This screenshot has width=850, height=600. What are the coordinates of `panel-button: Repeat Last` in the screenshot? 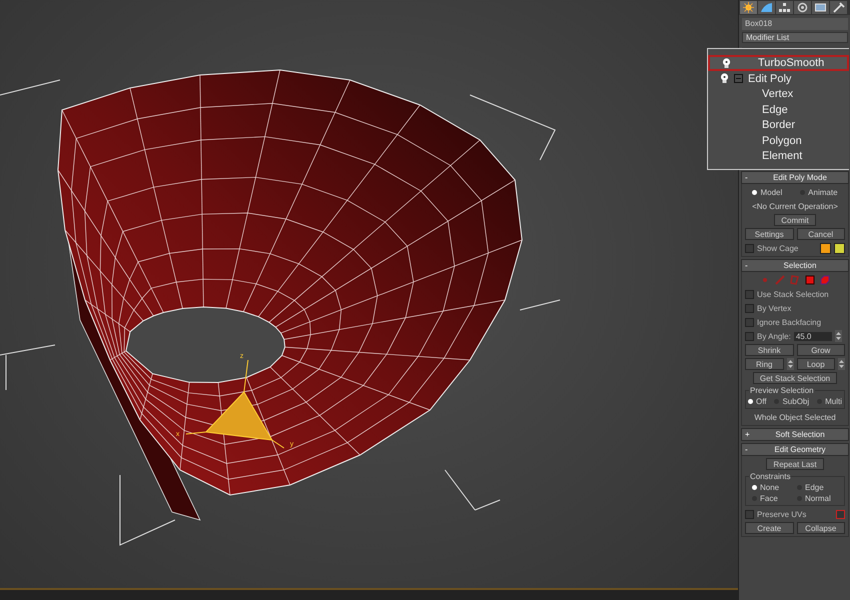 It's located at (795, 464).